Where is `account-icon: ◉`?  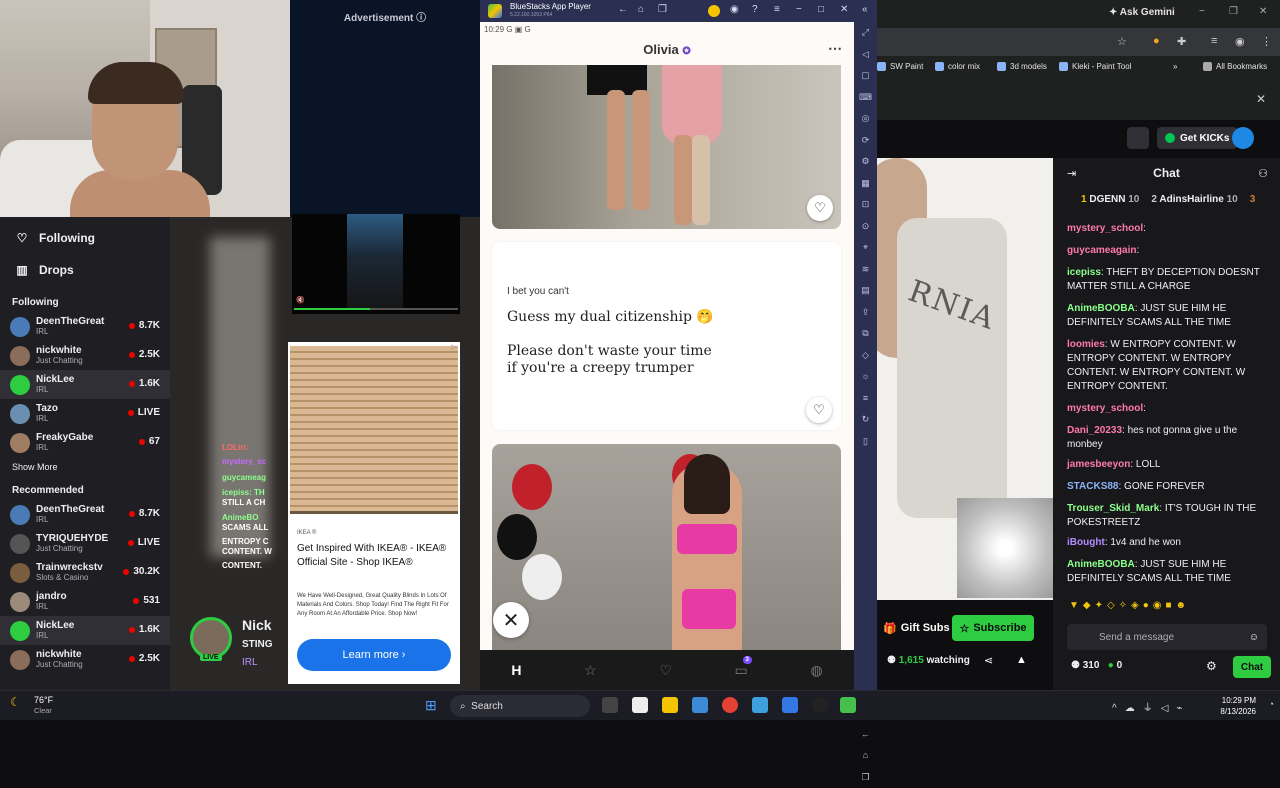
account-icon: ◉ is located at coordinates (734, 9).